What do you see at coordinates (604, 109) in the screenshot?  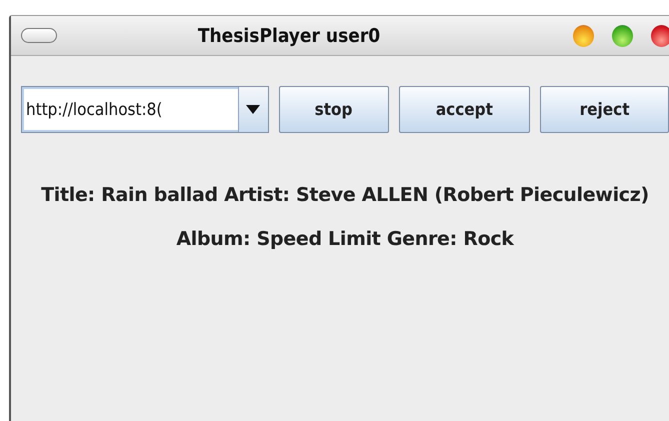 I see `action-button: reject` at bounding box center [604, 109].